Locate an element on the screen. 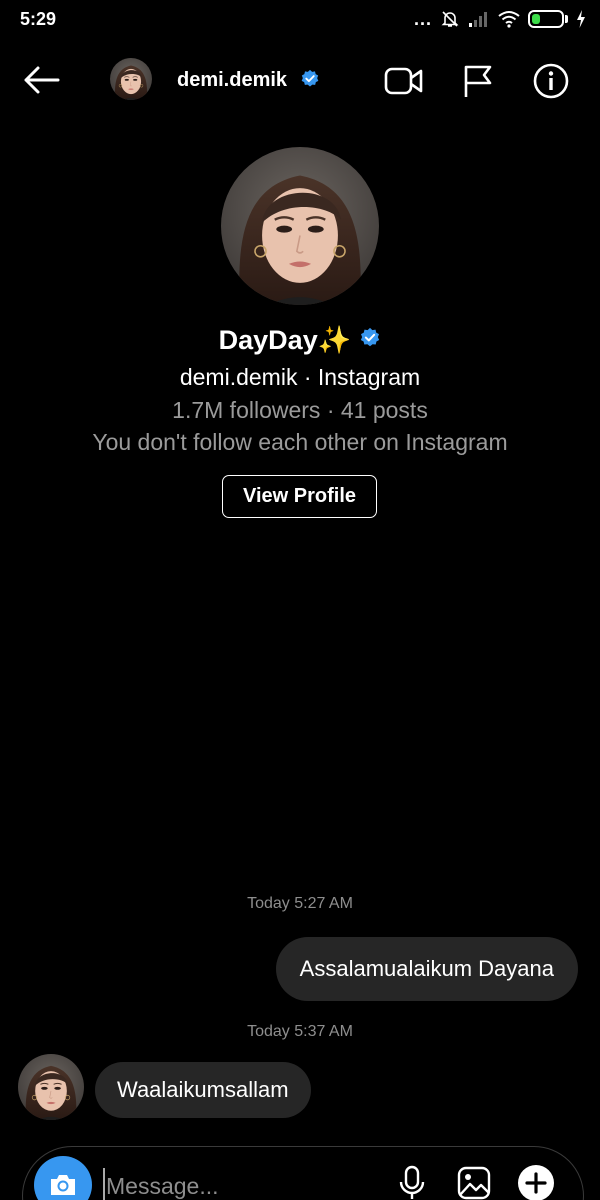  view-profile-button: View Profile is located at coordinates (299, 496).